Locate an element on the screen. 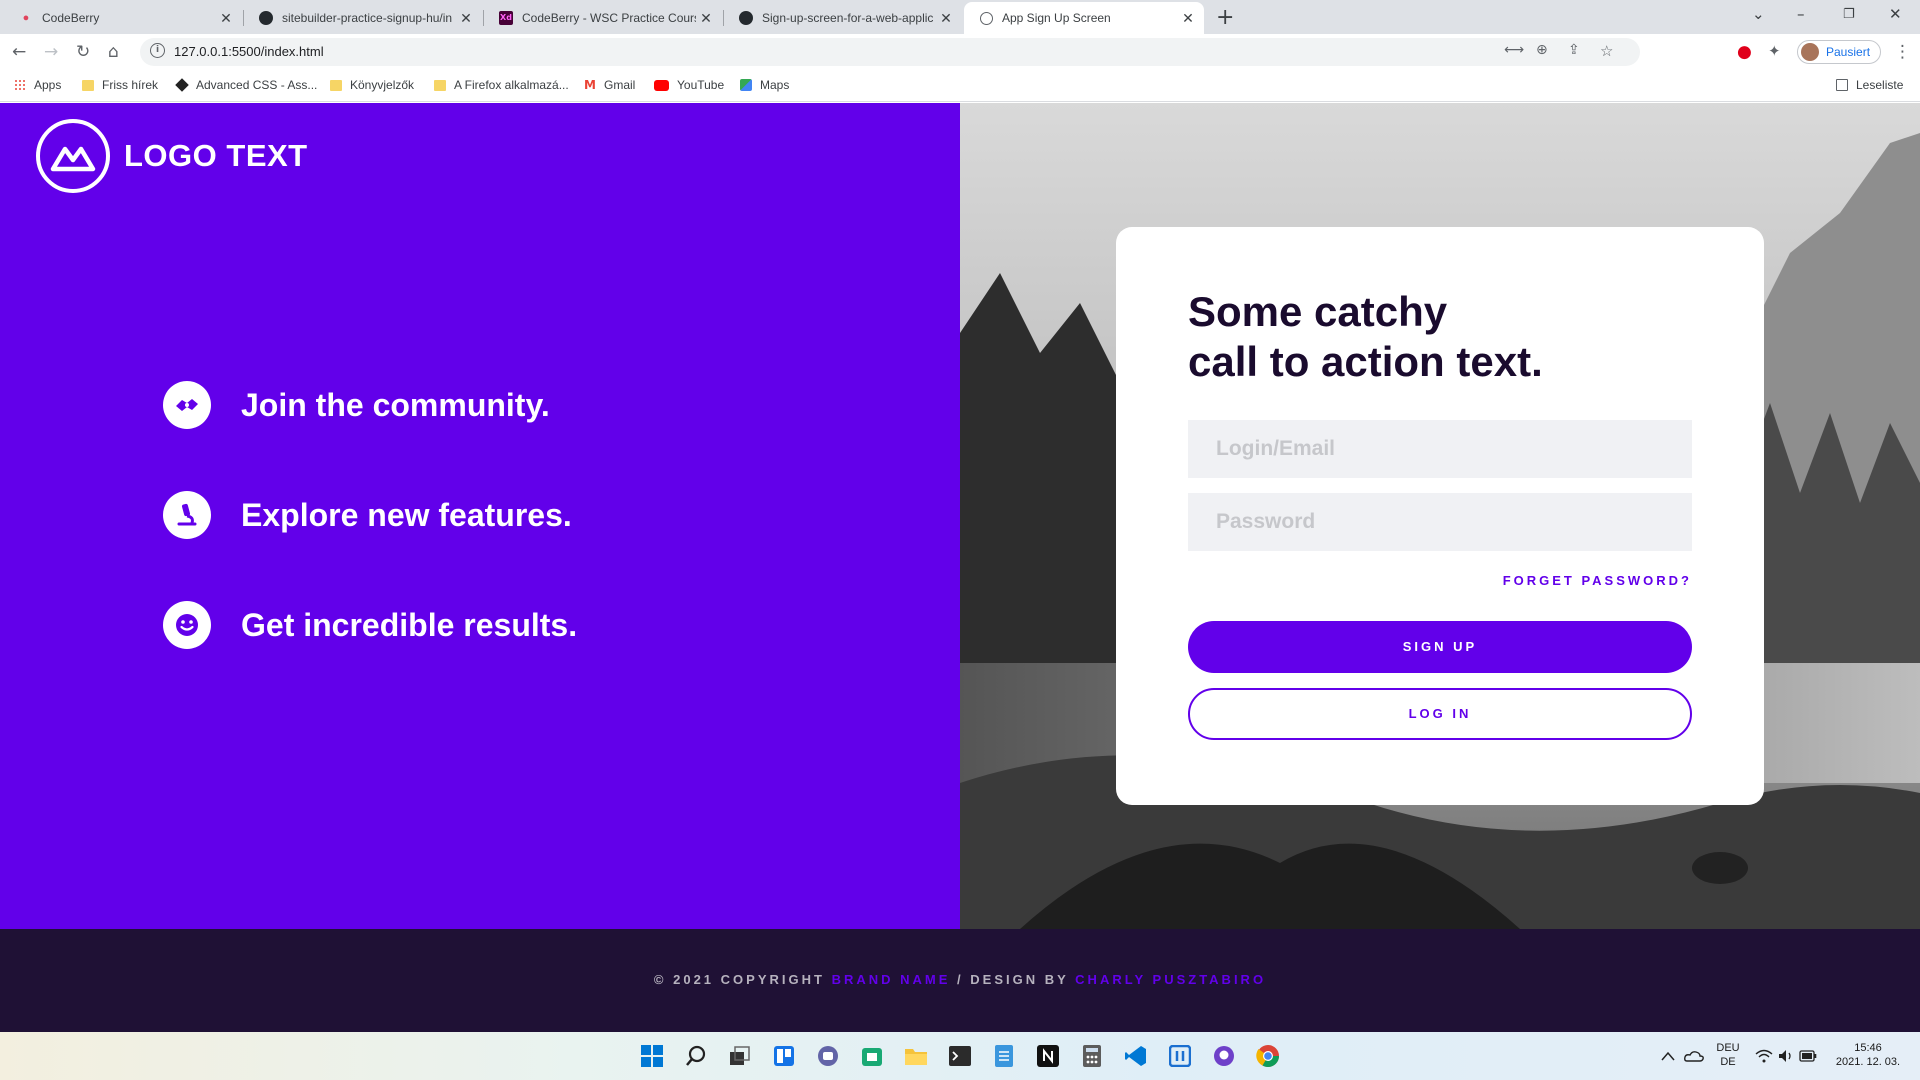 The width and height of the screenshot is (1920, 1080). calculator-icon is located at coordinates (1092, 1056).